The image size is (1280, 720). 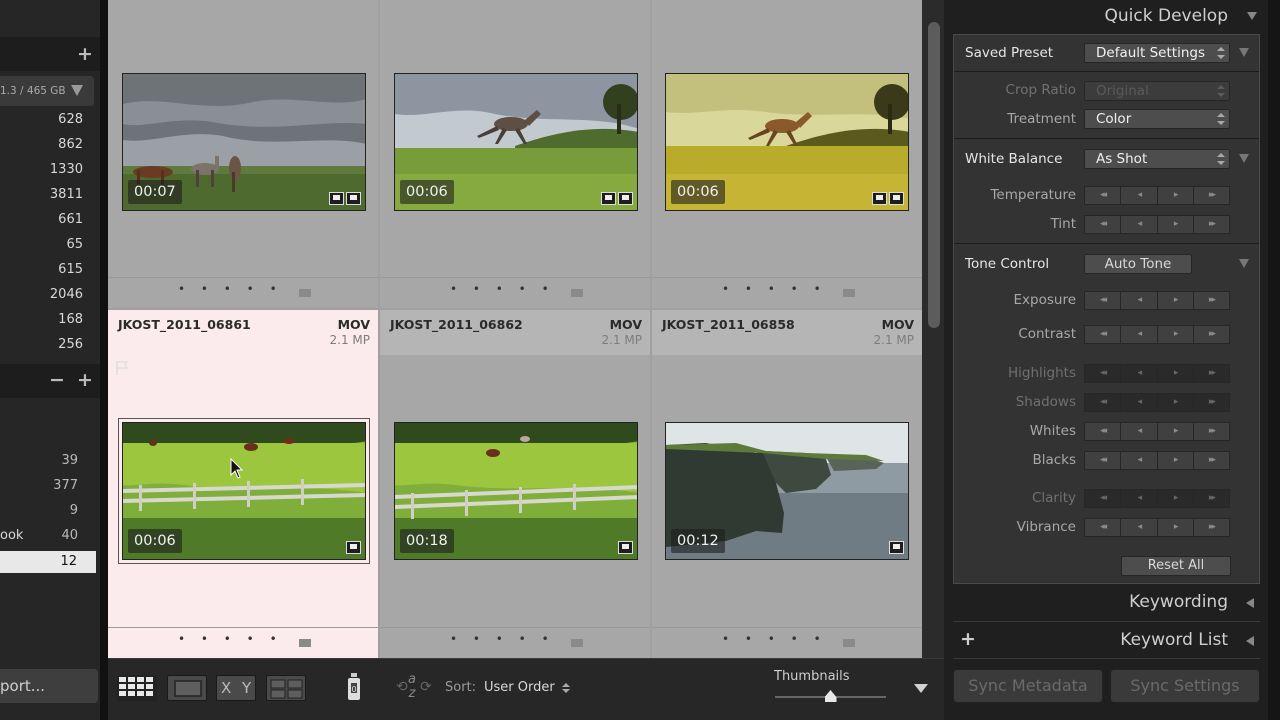 What do you see at coordinates (519, 687) in the screenshot?
I see `sort-order-select: User Order` at bounding box center [519, 687].